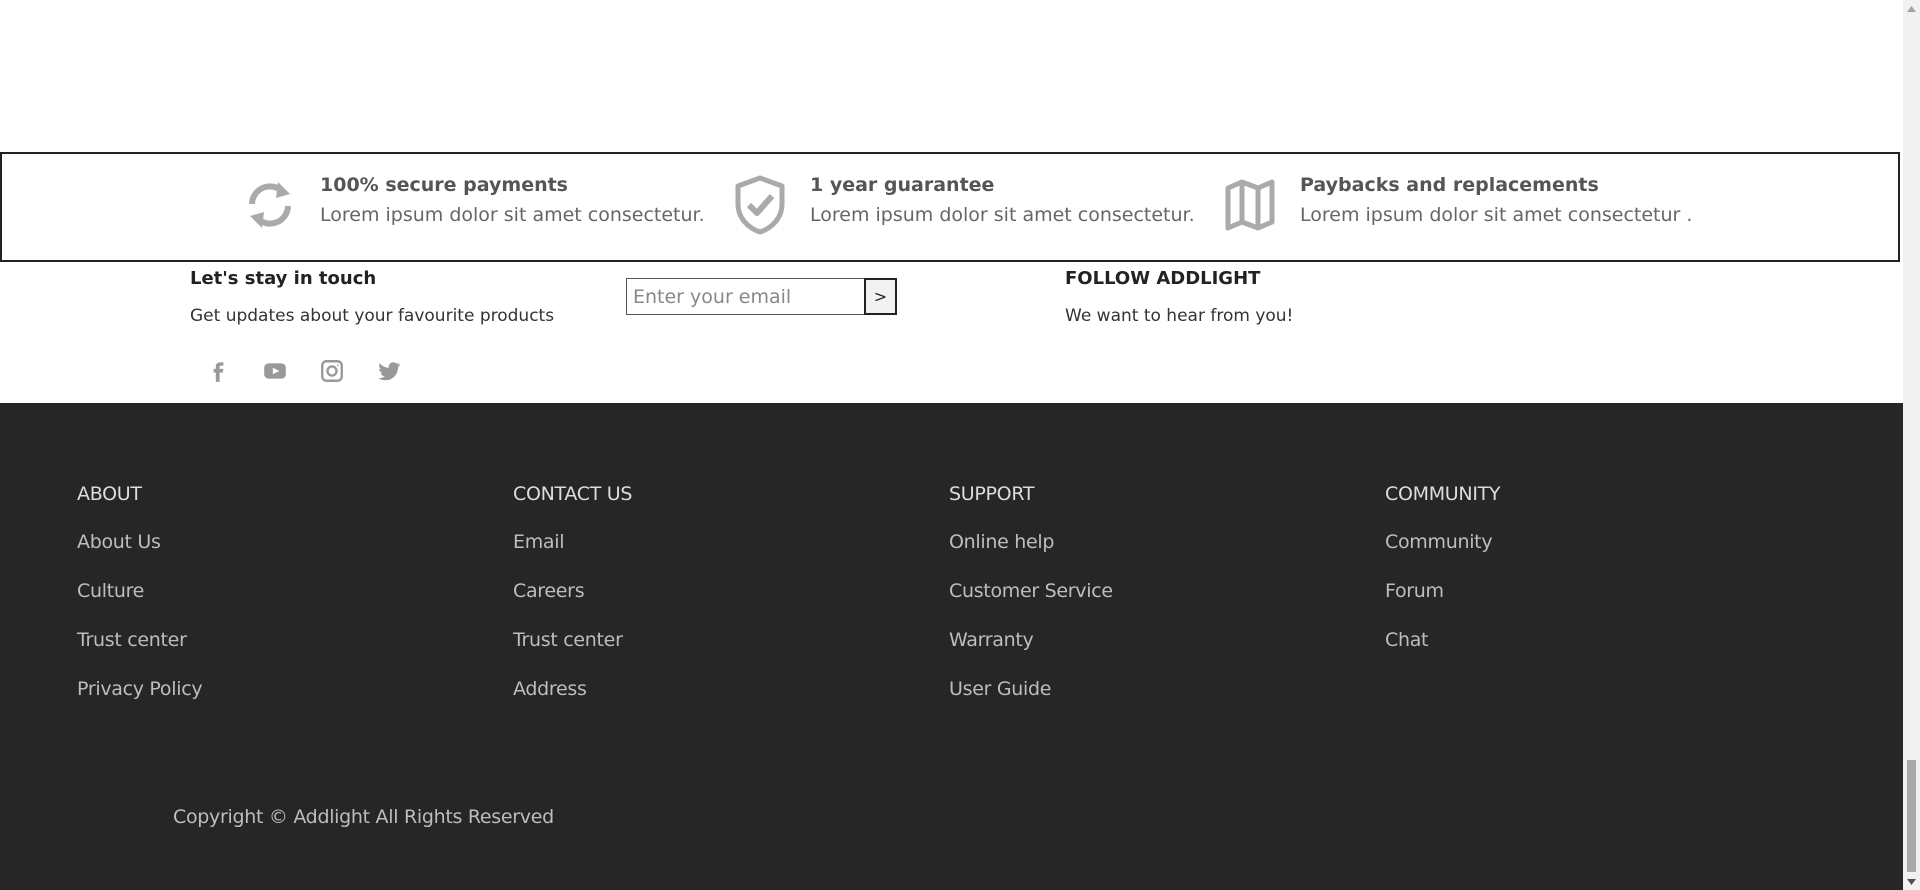 The image size is (1920, 890). Describe the element at coordinates (1031, 640) in the screenshot. I see `footer-link: Warranty` at that location.